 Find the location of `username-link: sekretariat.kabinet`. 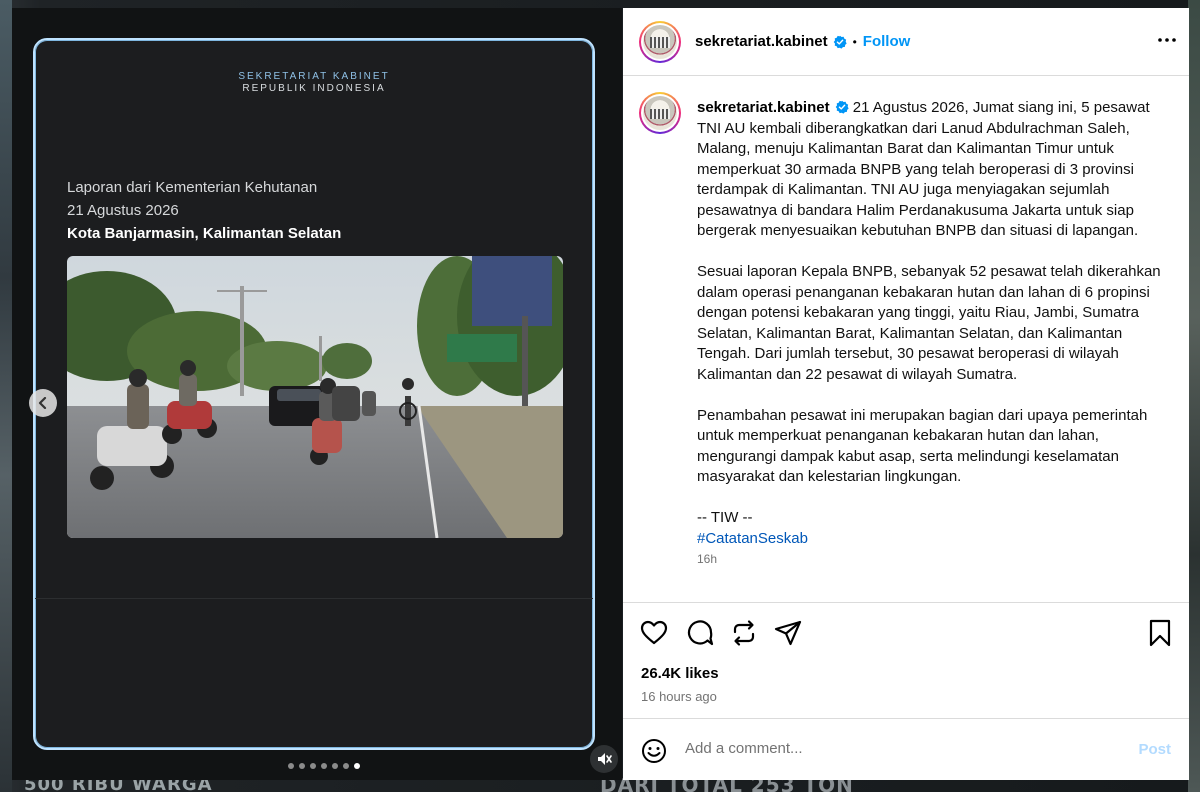

username-link: sekretariat.kabinet is located at coordinates (761, 41).